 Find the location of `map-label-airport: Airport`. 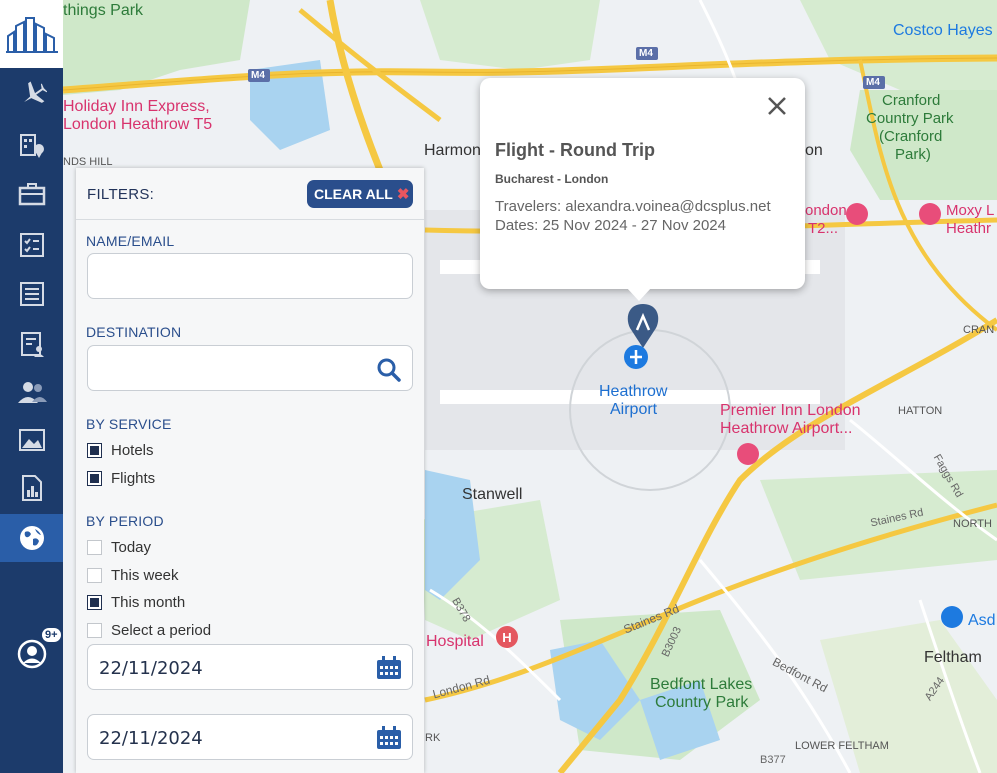

map-label-airport: Airport is located at coordinates (634, 409).